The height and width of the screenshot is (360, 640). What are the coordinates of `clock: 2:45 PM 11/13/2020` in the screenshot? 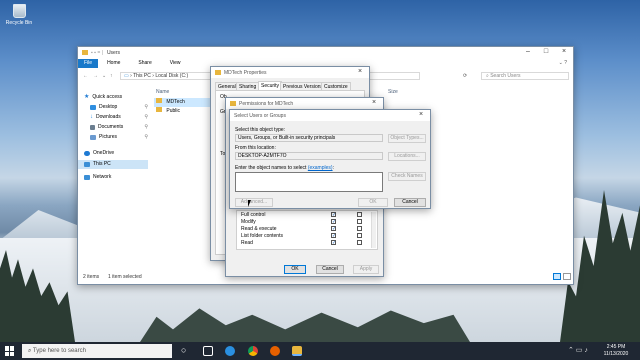 It's located at (616, 351).